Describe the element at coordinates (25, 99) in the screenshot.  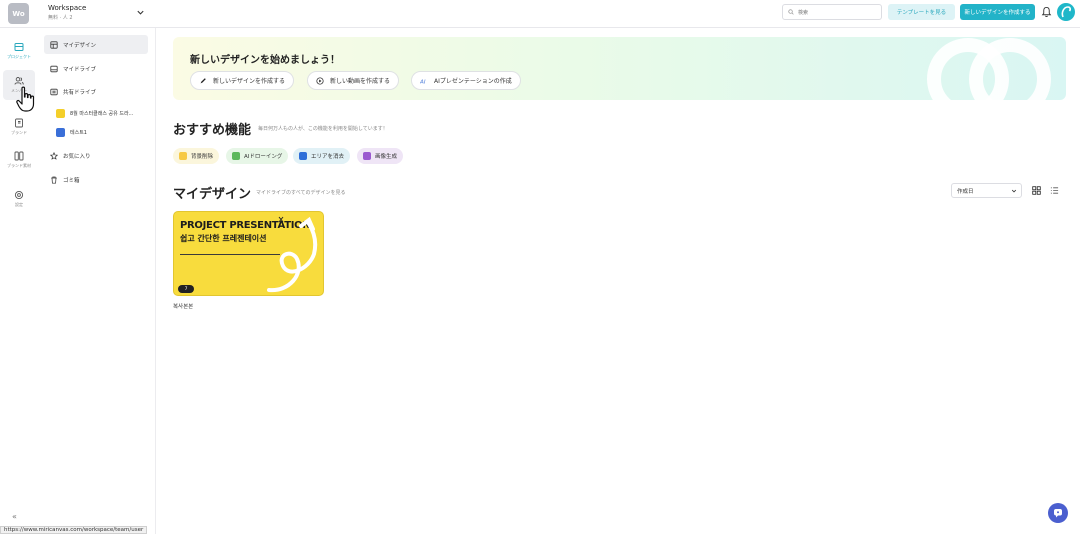
I see `hand-cursor-icon` at that location.